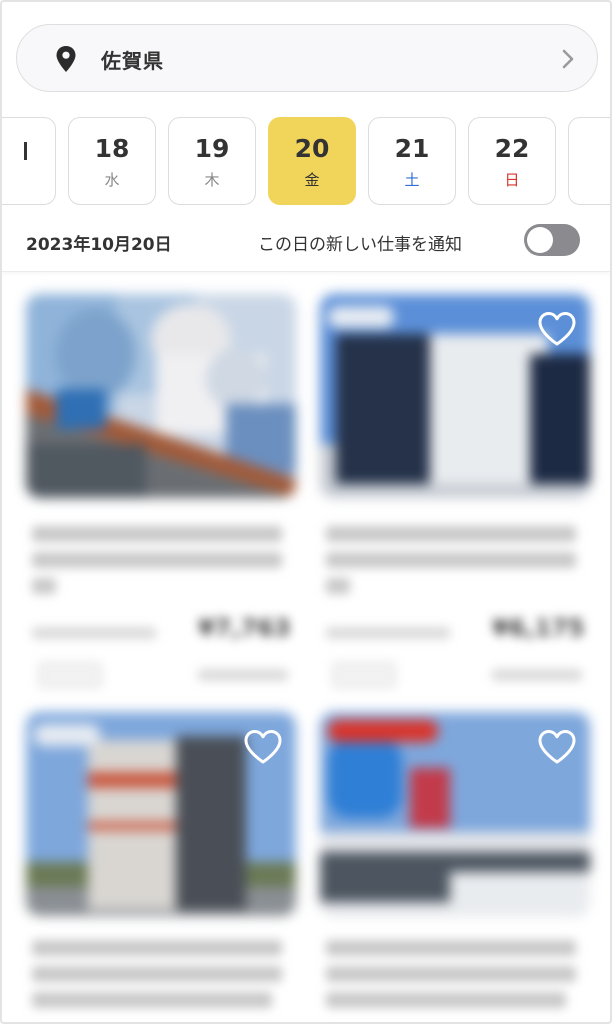 The height and width of the screenshot is (1024, 612). What do you see at coordinates (312, 180) in the screenshot?
I see `date-weekday: 金` at bounding box center [312, 180].